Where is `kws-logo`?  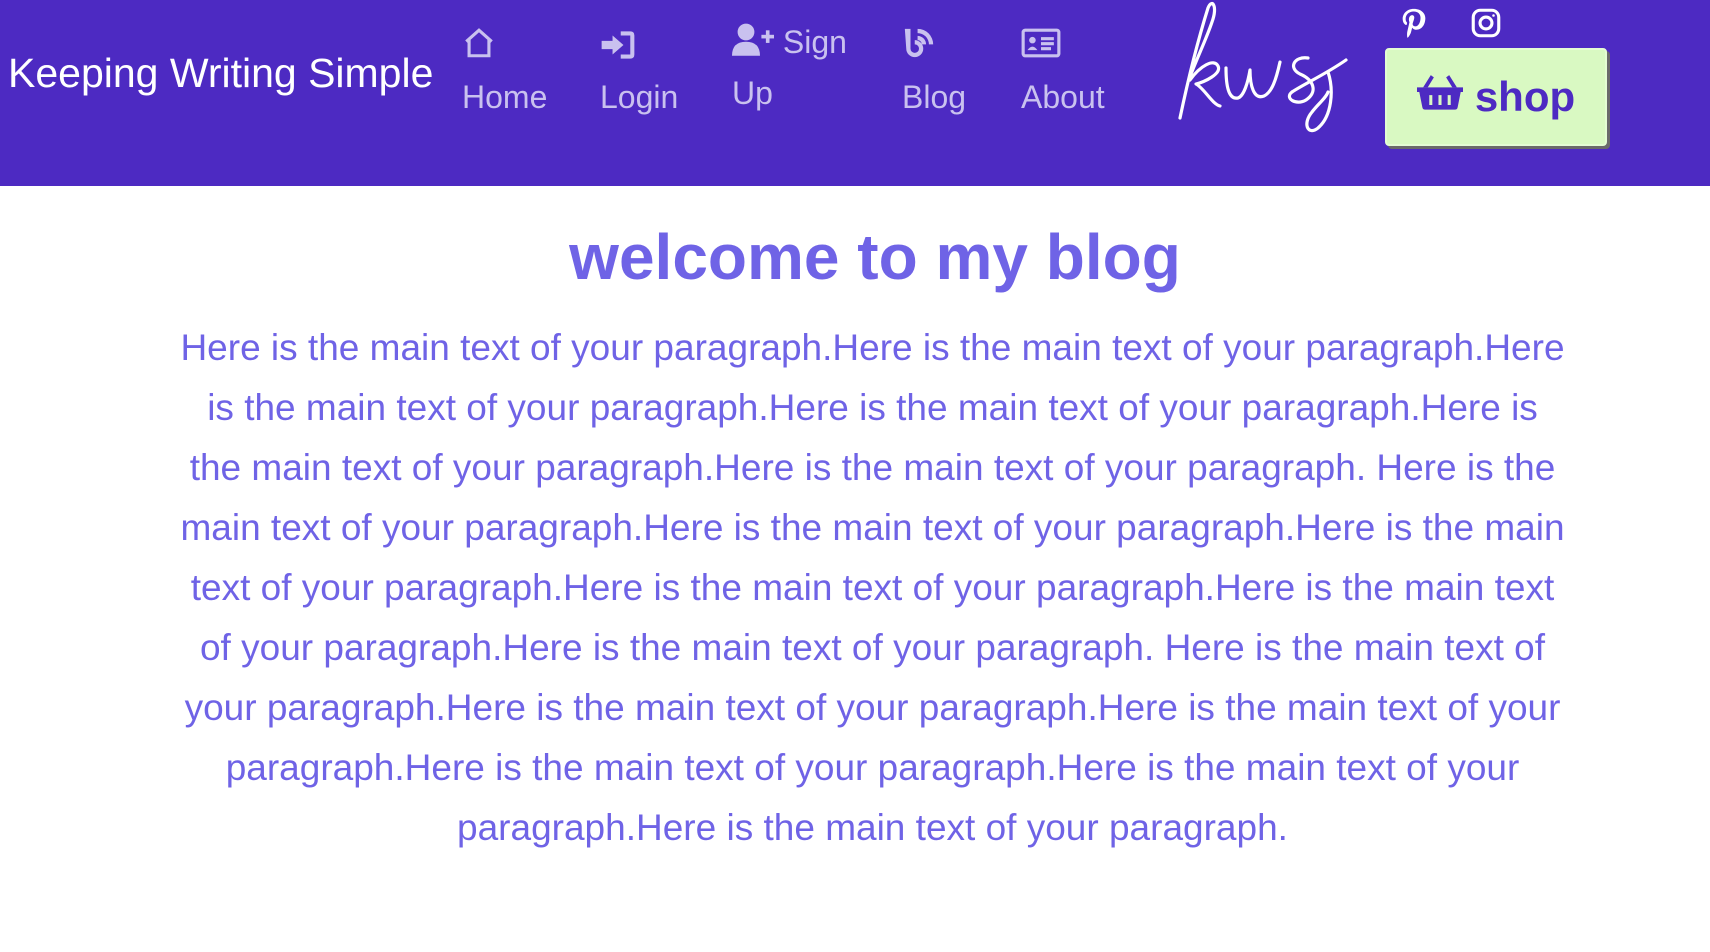
kws-logo is located at coordinates (1263, 67).